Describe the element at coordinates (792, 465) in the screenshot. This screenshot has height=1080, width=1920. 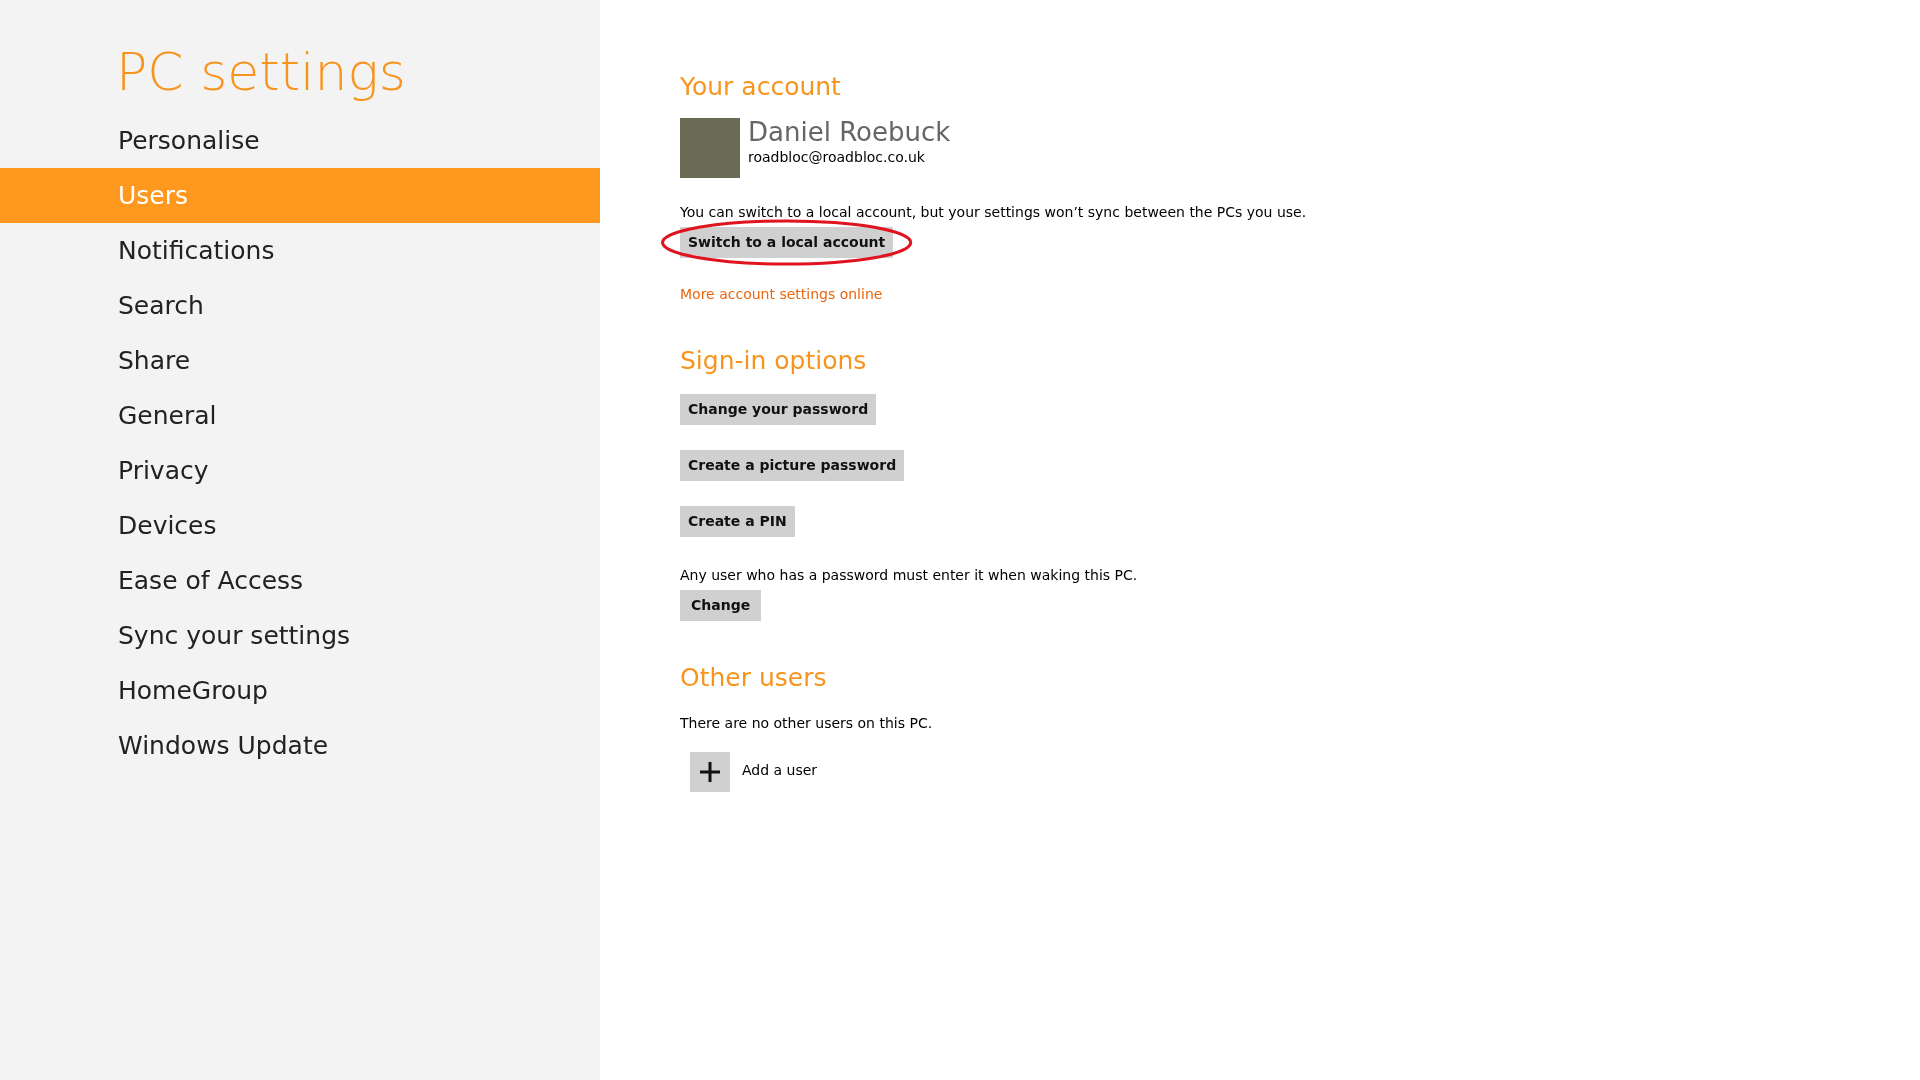
I see `sign-in-option-button: Create a picture password` at that location.